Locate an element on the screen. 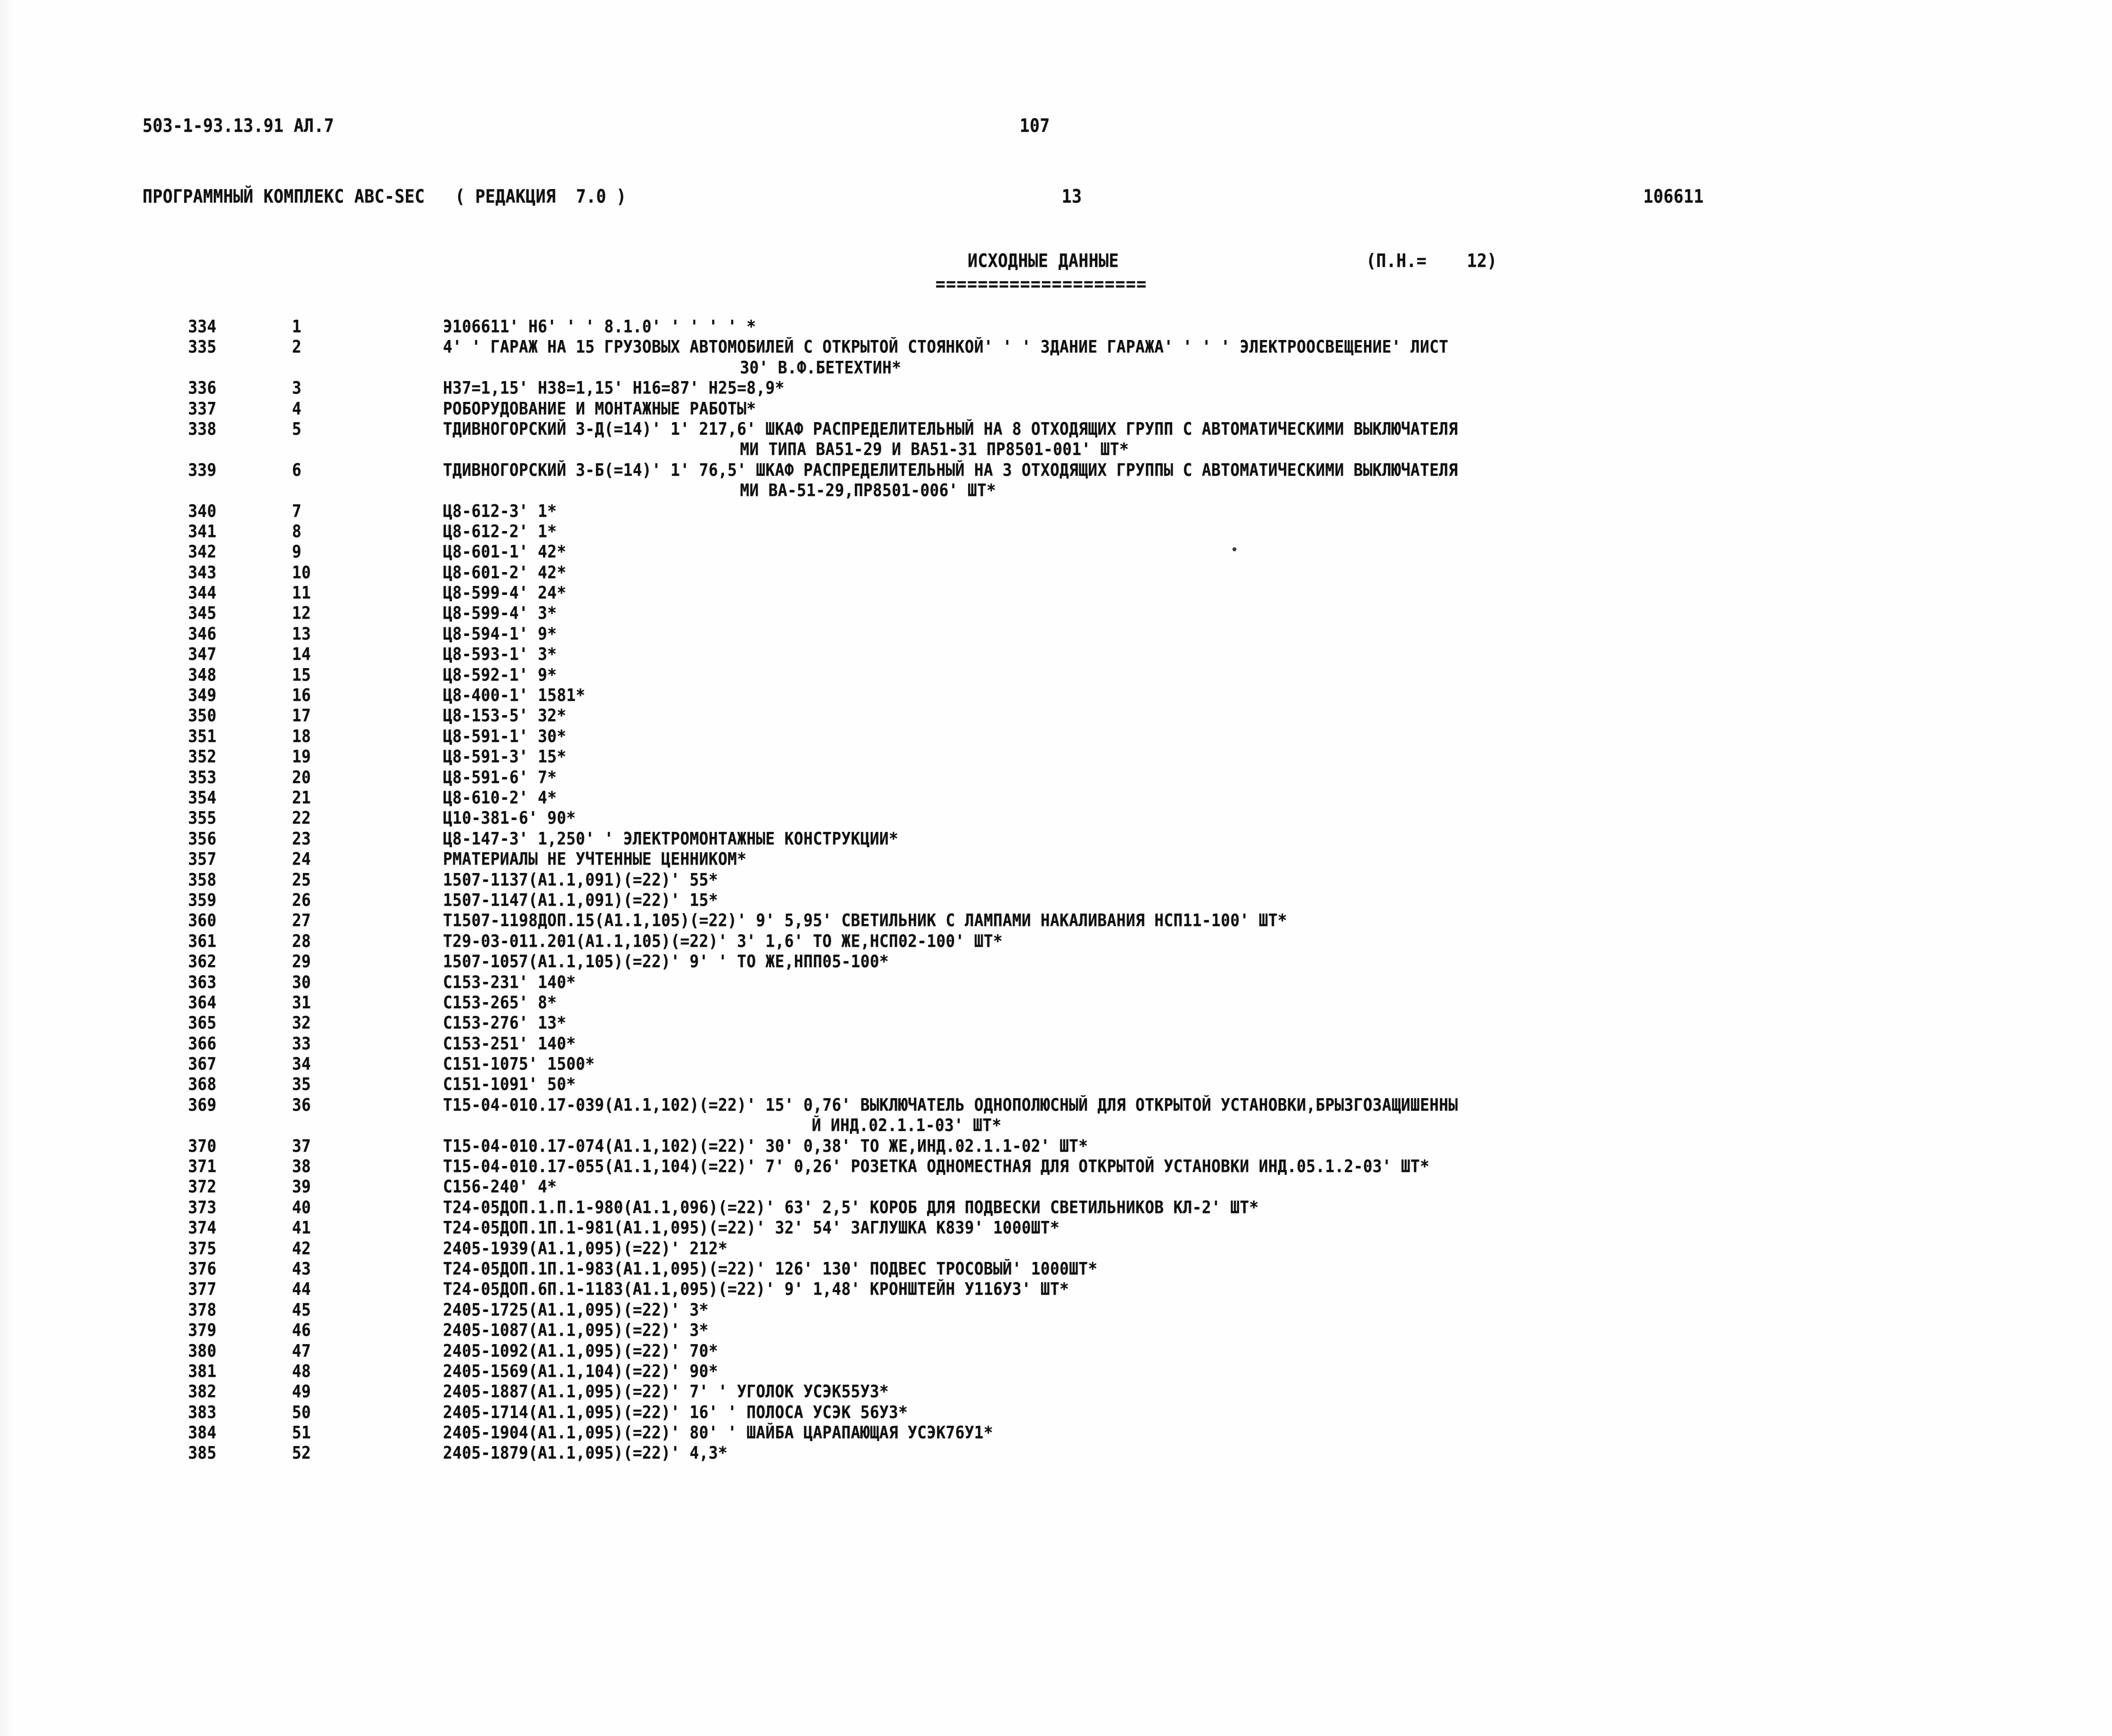 The image size is (2112, 1736). row-sequence-number: 365 is located at coordinates (203, 1023).